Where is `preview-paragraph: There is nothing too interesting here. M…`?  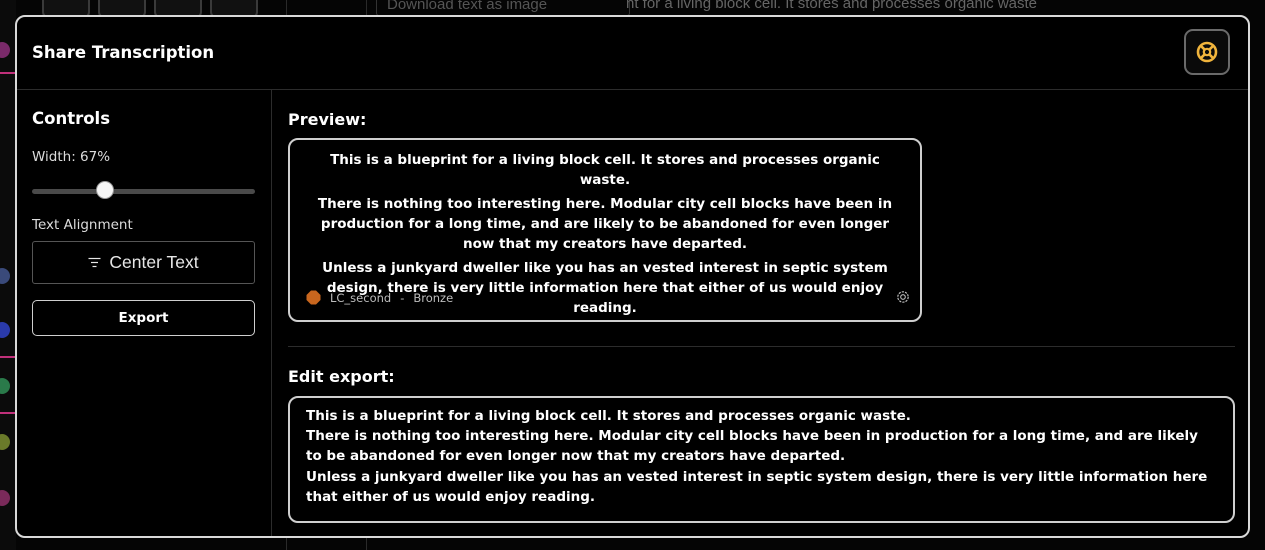
preview-paragraph: There is nothing too interesting here. M… is located at coordinates (605, 224).